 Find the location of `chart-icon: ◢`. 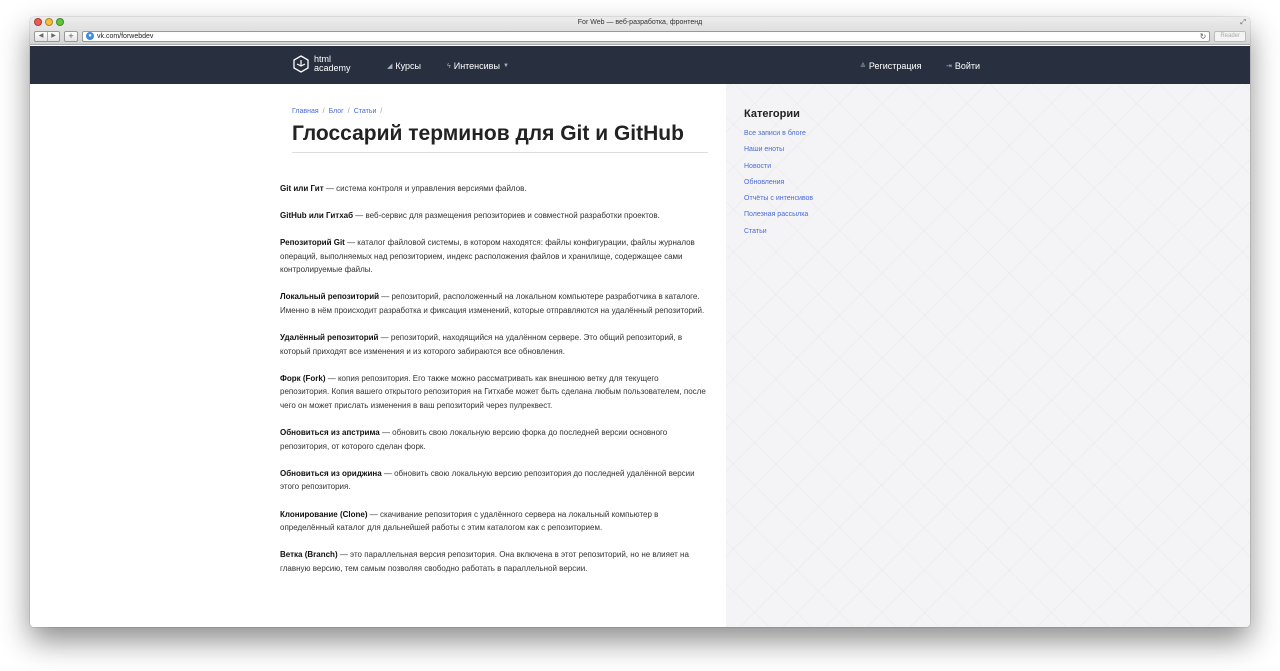

chart-icon: ◢ is located at coordinates (390, 66).